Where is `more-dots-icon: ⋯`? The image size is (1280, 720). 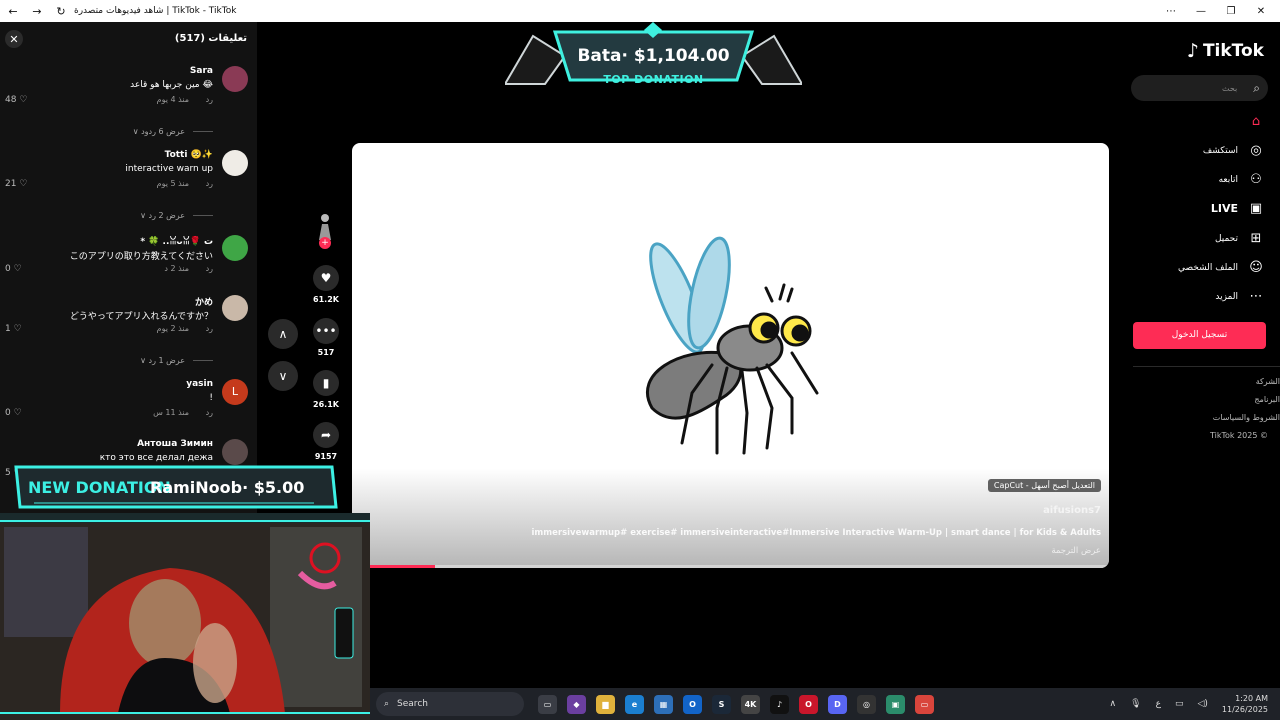
more-dots-icon: ⋯ is located at coordinates (1256, 296).